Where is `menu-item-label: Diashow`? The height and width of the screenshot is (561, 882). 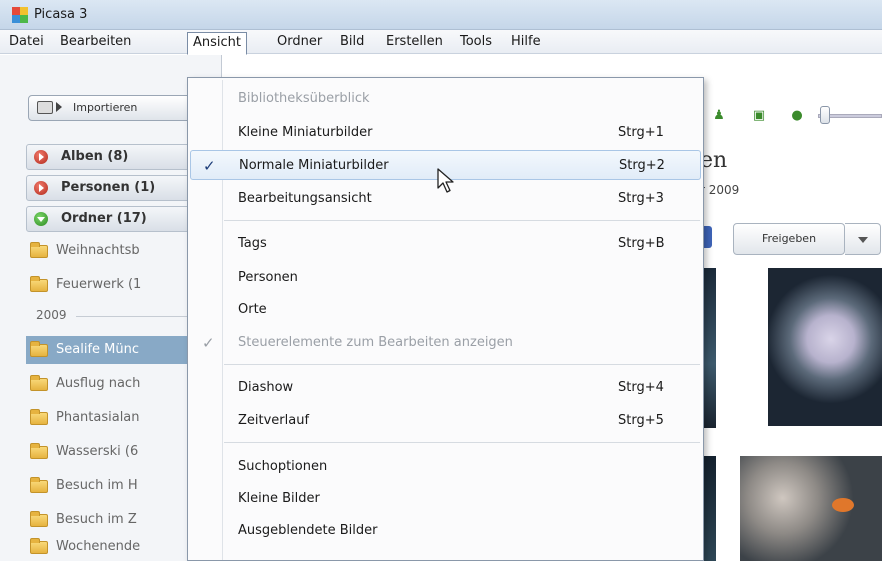 menu-item-label: Diashow is located at coordinates (266, 387).